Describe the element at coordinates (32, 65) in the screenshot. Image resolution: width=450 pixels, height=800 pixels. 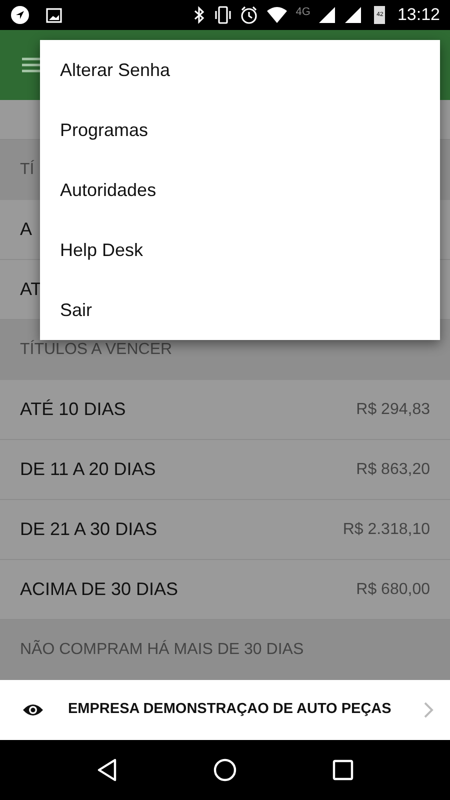
I see `menu-icon` at that location.